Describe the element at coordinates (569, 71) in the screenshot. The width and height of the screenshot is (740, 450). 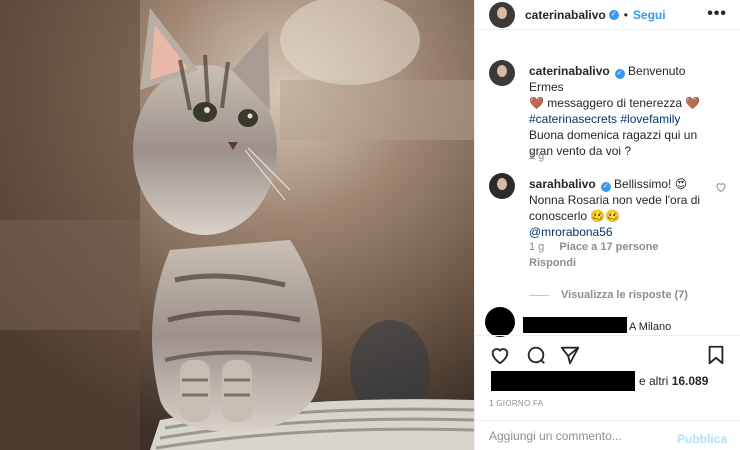
I see `caption-author-username: caterinabalivo` at that location.